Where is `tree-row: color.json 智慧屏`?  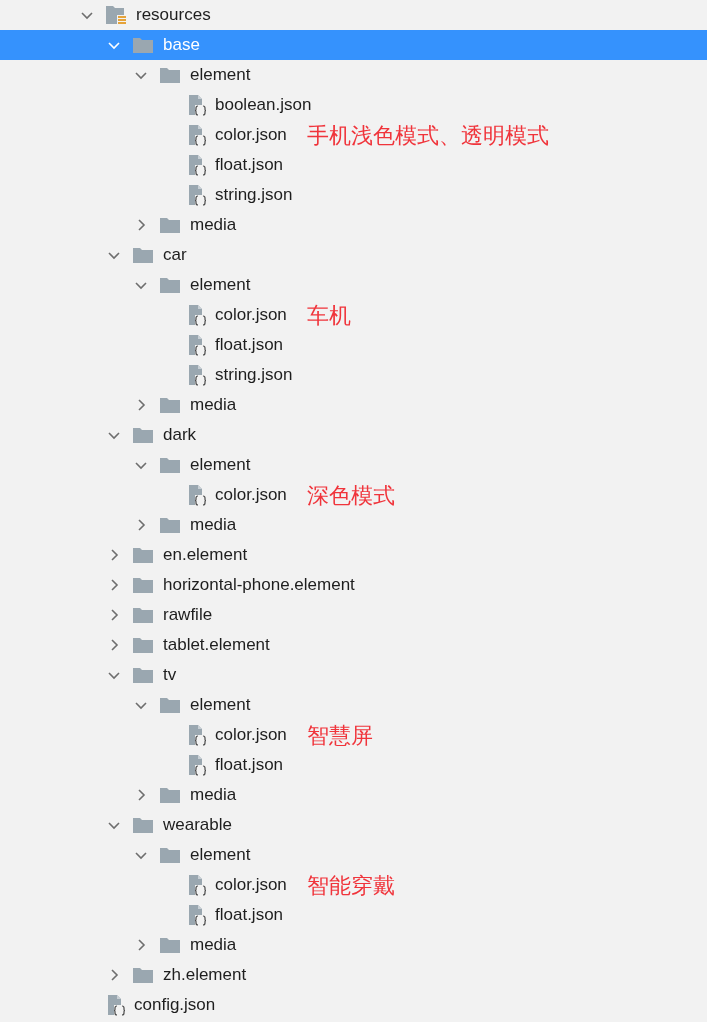 tree-row: color.json 智慧屏 is located at coordinates (353, 735).